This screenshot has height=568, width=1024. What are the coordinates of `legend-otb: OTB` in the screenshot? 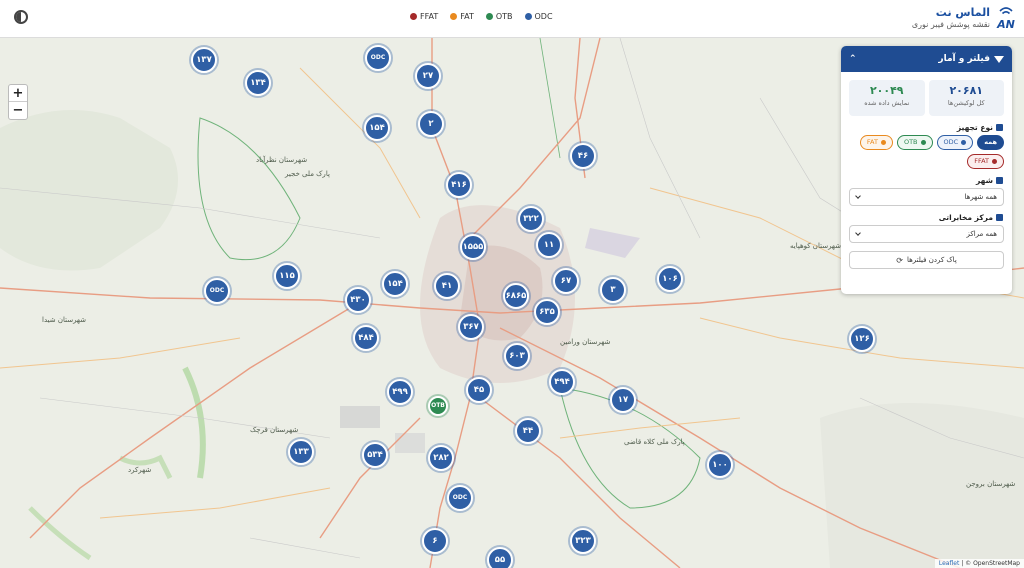 It's located at (499, 16).